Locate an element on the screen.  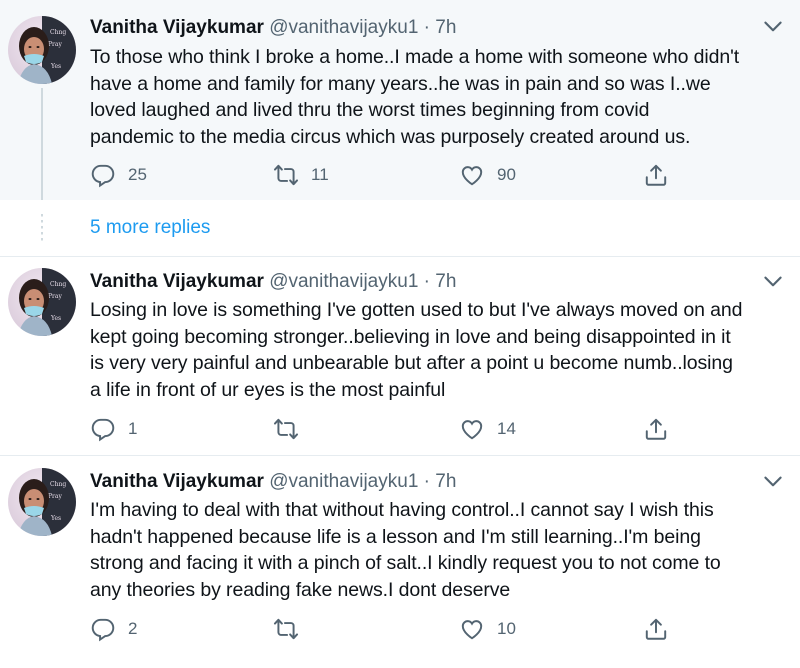
like-button: 90 is located at coordinates (487, 175).